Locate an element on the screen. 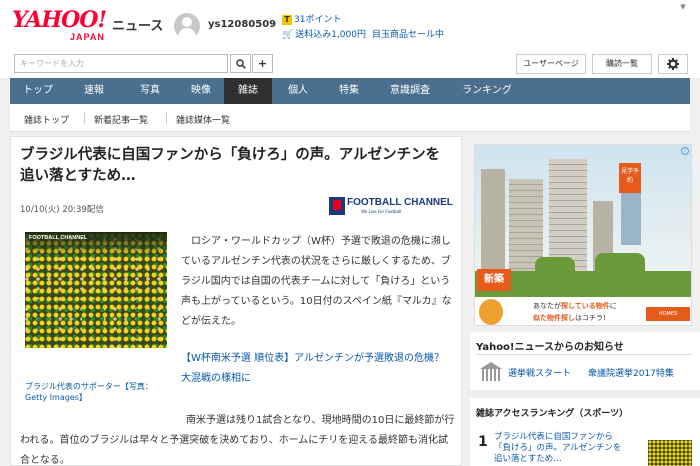  avatar is located at coordinates (187, 26).